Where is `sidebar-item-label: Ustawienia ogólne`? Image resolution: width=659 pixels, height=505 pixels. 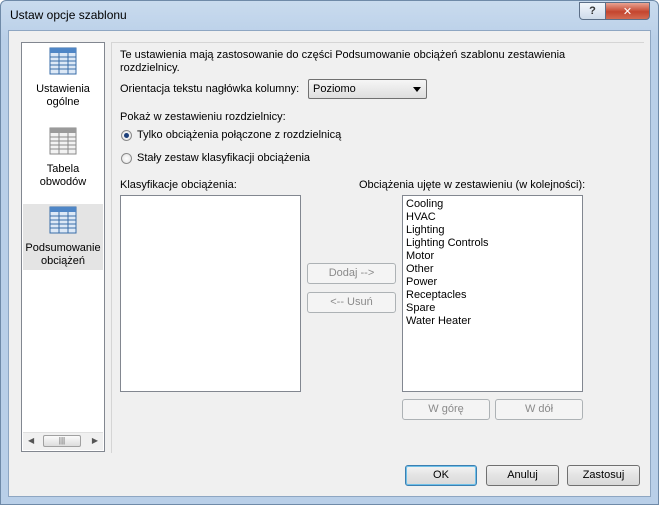
sidebar-item-label: Ustawienia ogólne is located at coordinates (63, 95).